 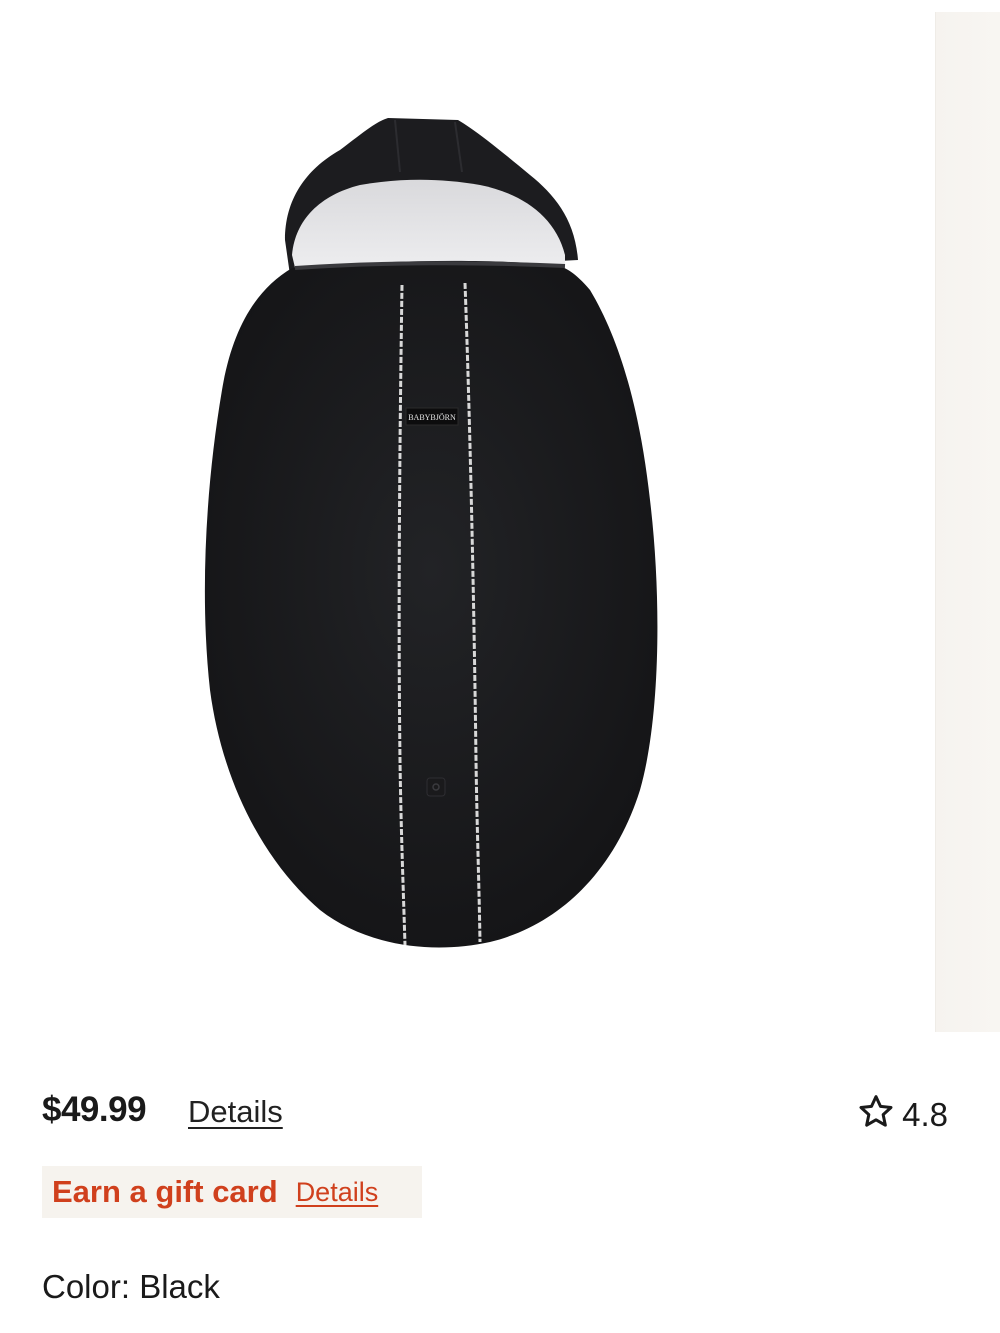 I want to click on price: $49.99, so click(x=94, y=1109).